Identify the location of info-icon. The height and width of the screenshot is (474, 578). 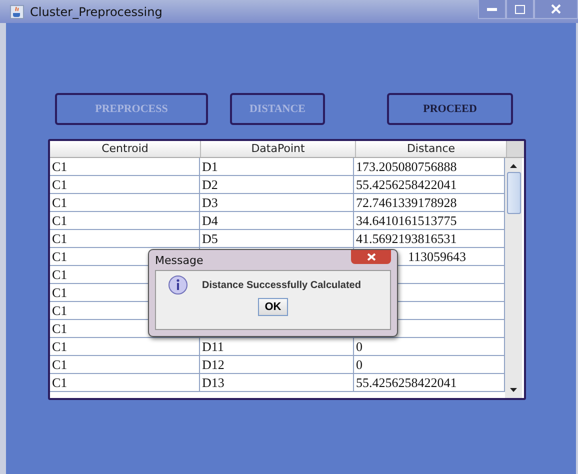
(178, 285).